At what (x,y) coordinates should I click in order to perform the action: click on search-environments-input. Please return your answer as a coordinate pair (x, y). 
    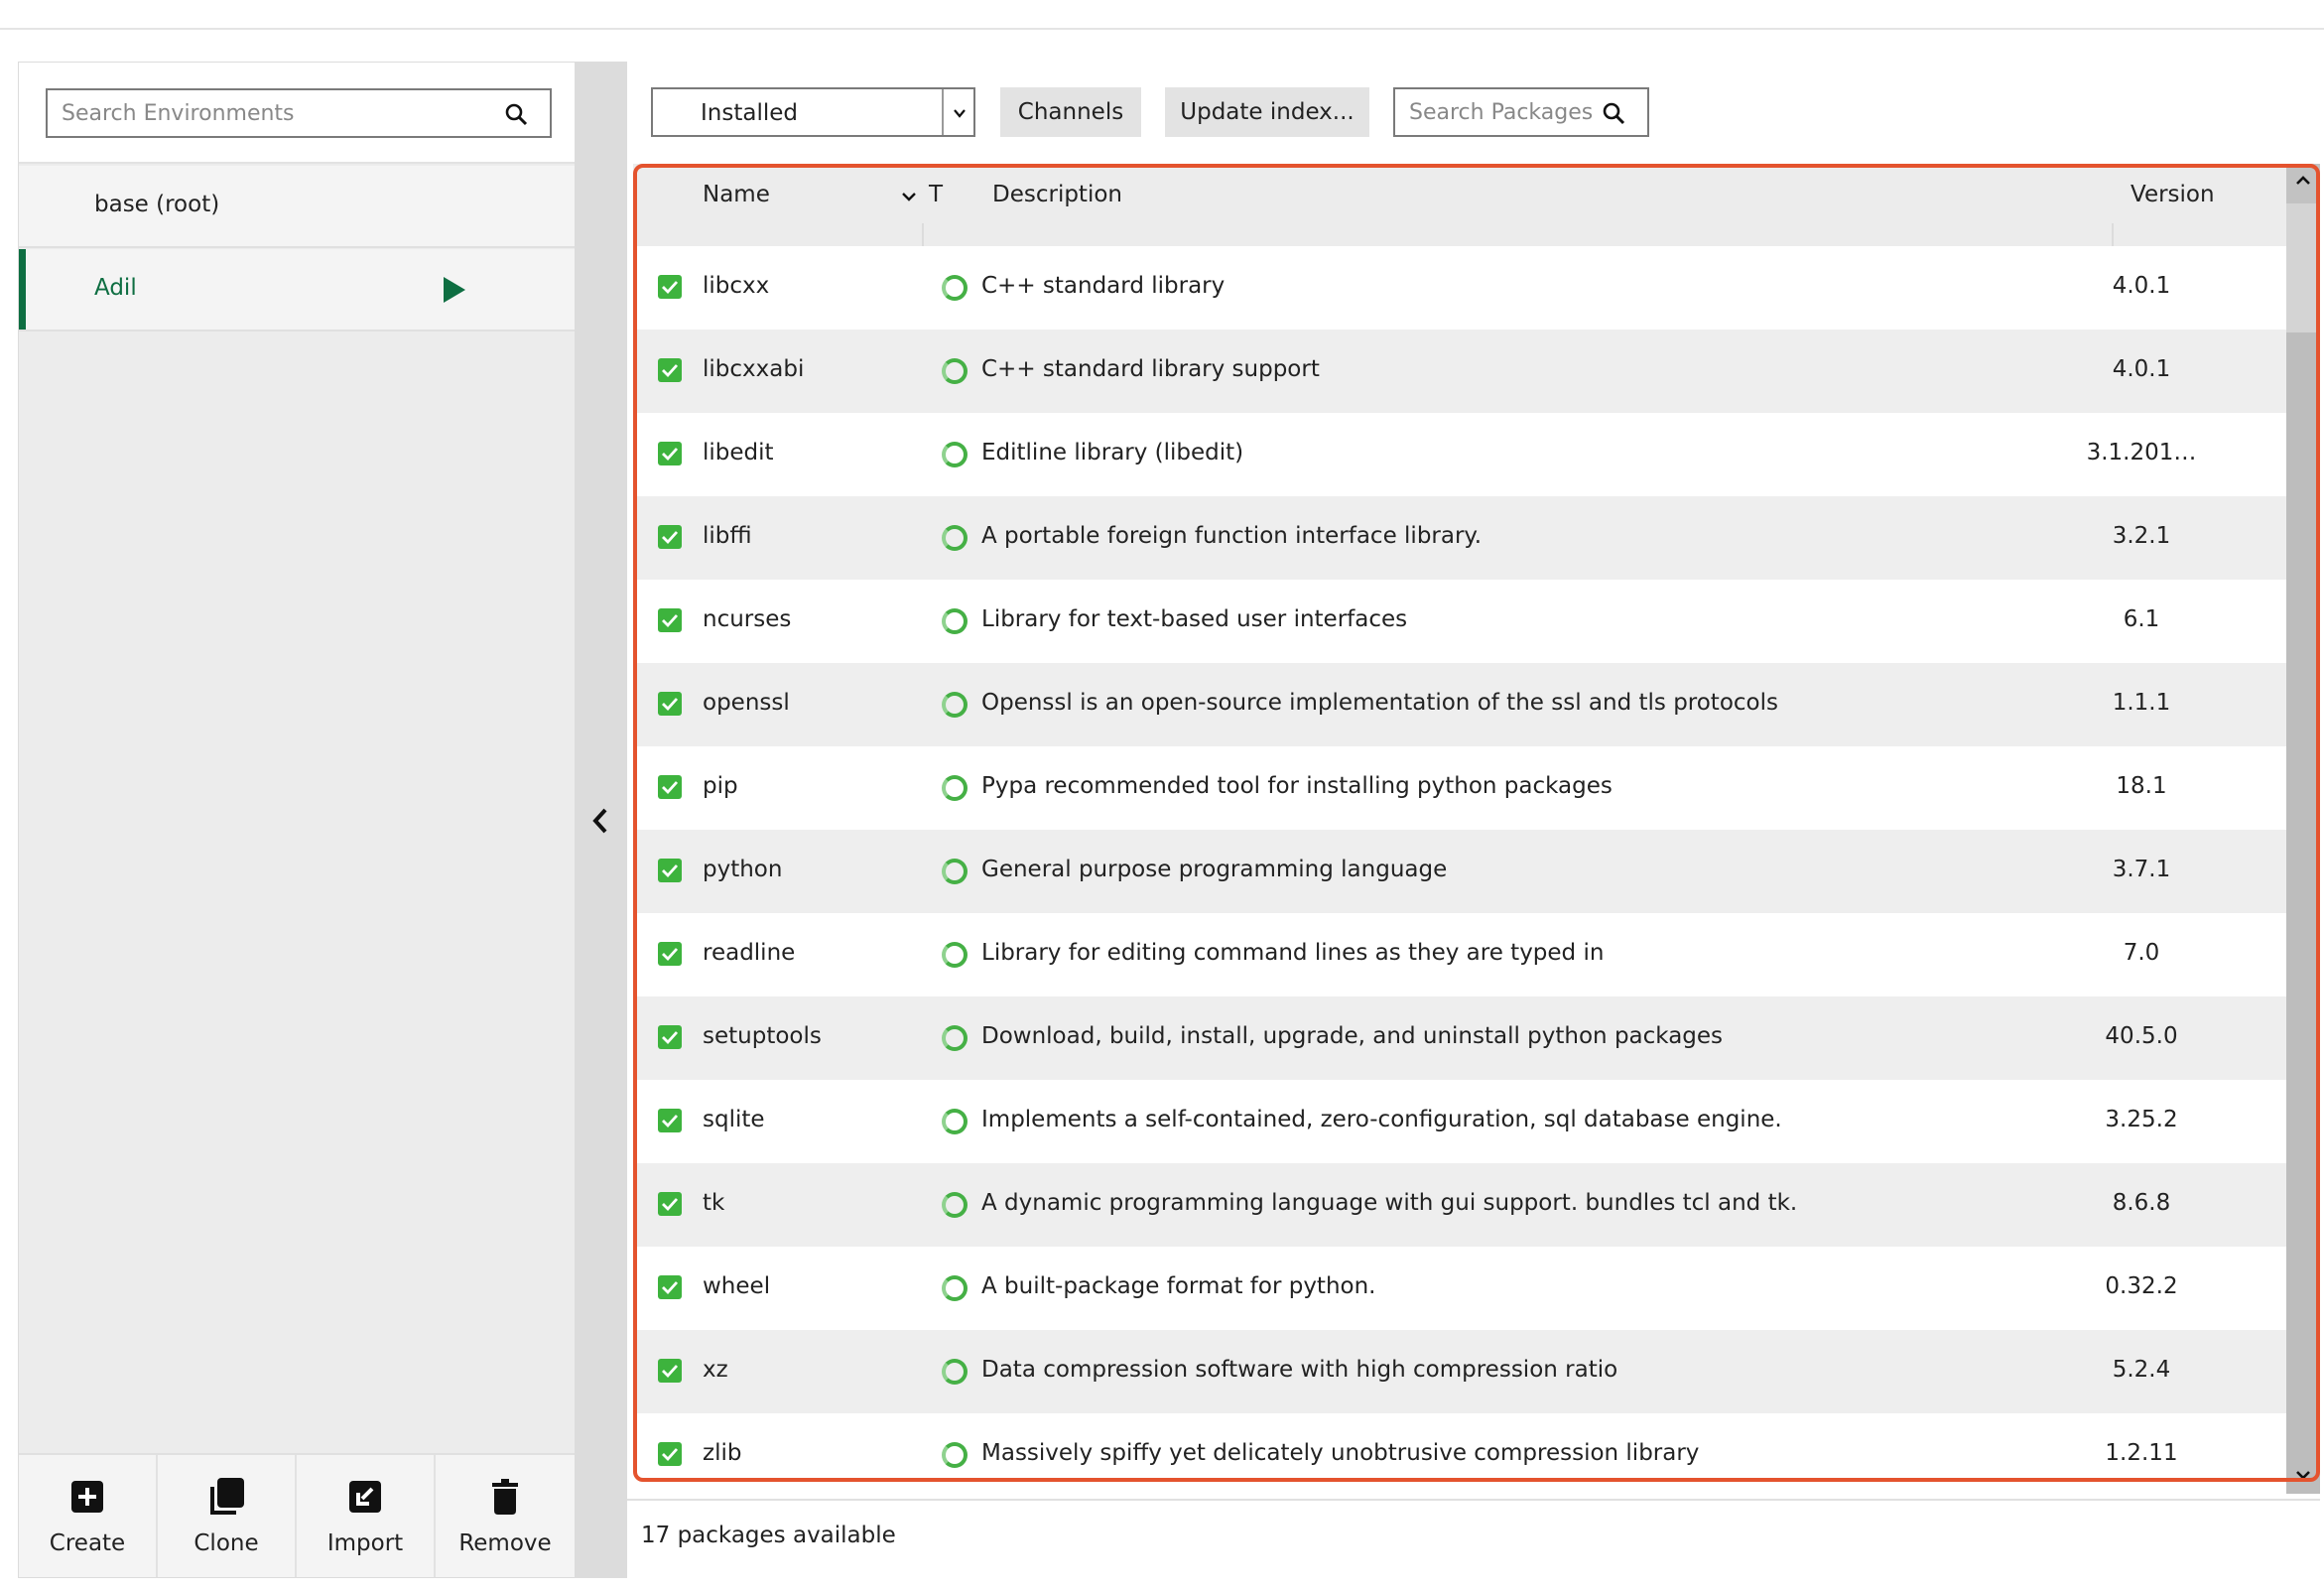
    Looking at the image, I should click on (266, 113).